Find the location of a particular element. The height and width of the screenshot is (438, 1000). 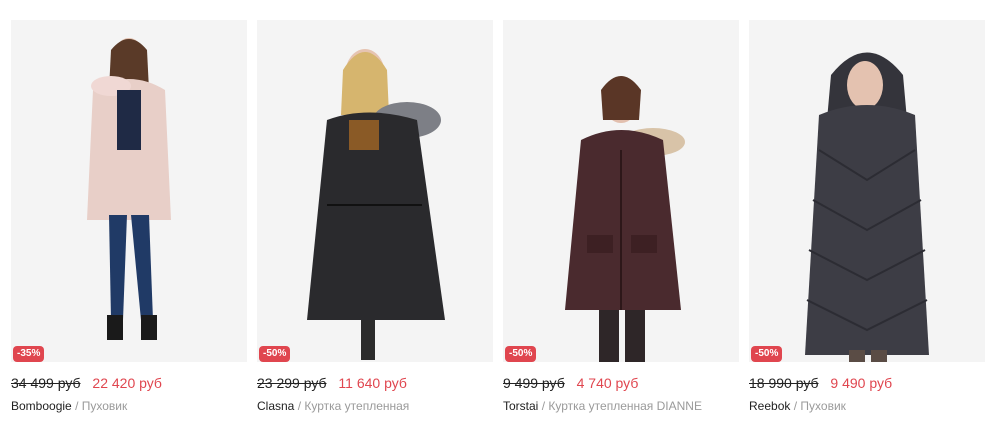

price-row: 9 499 руб 4 740 руб is located at coordinates (621, 383).